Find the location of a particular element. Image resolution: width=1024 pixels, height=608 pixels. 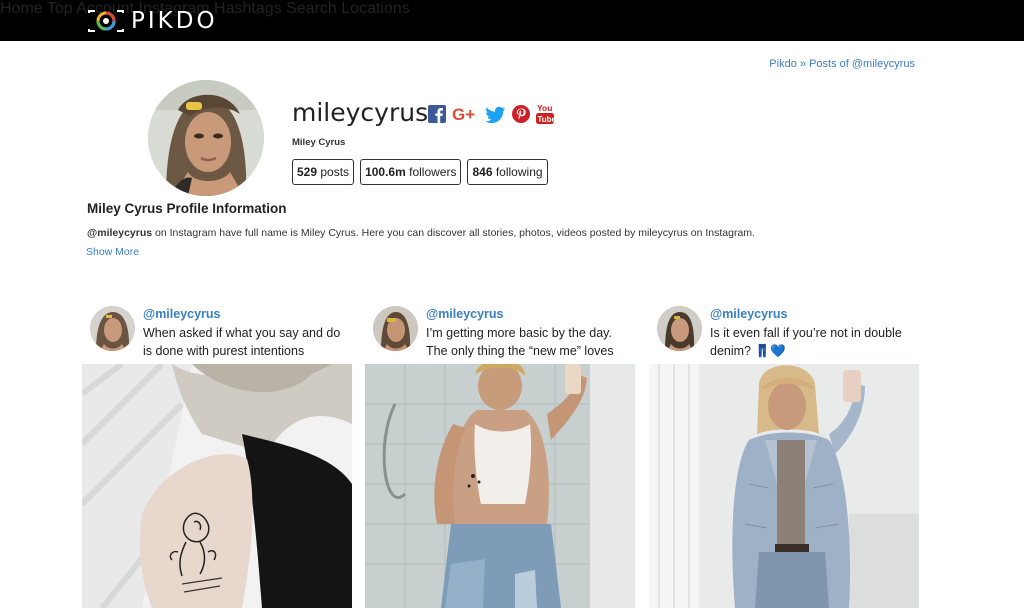

breadcrumb-current-link: Posts of @mileycyrus is located at coordinates (862, 64).